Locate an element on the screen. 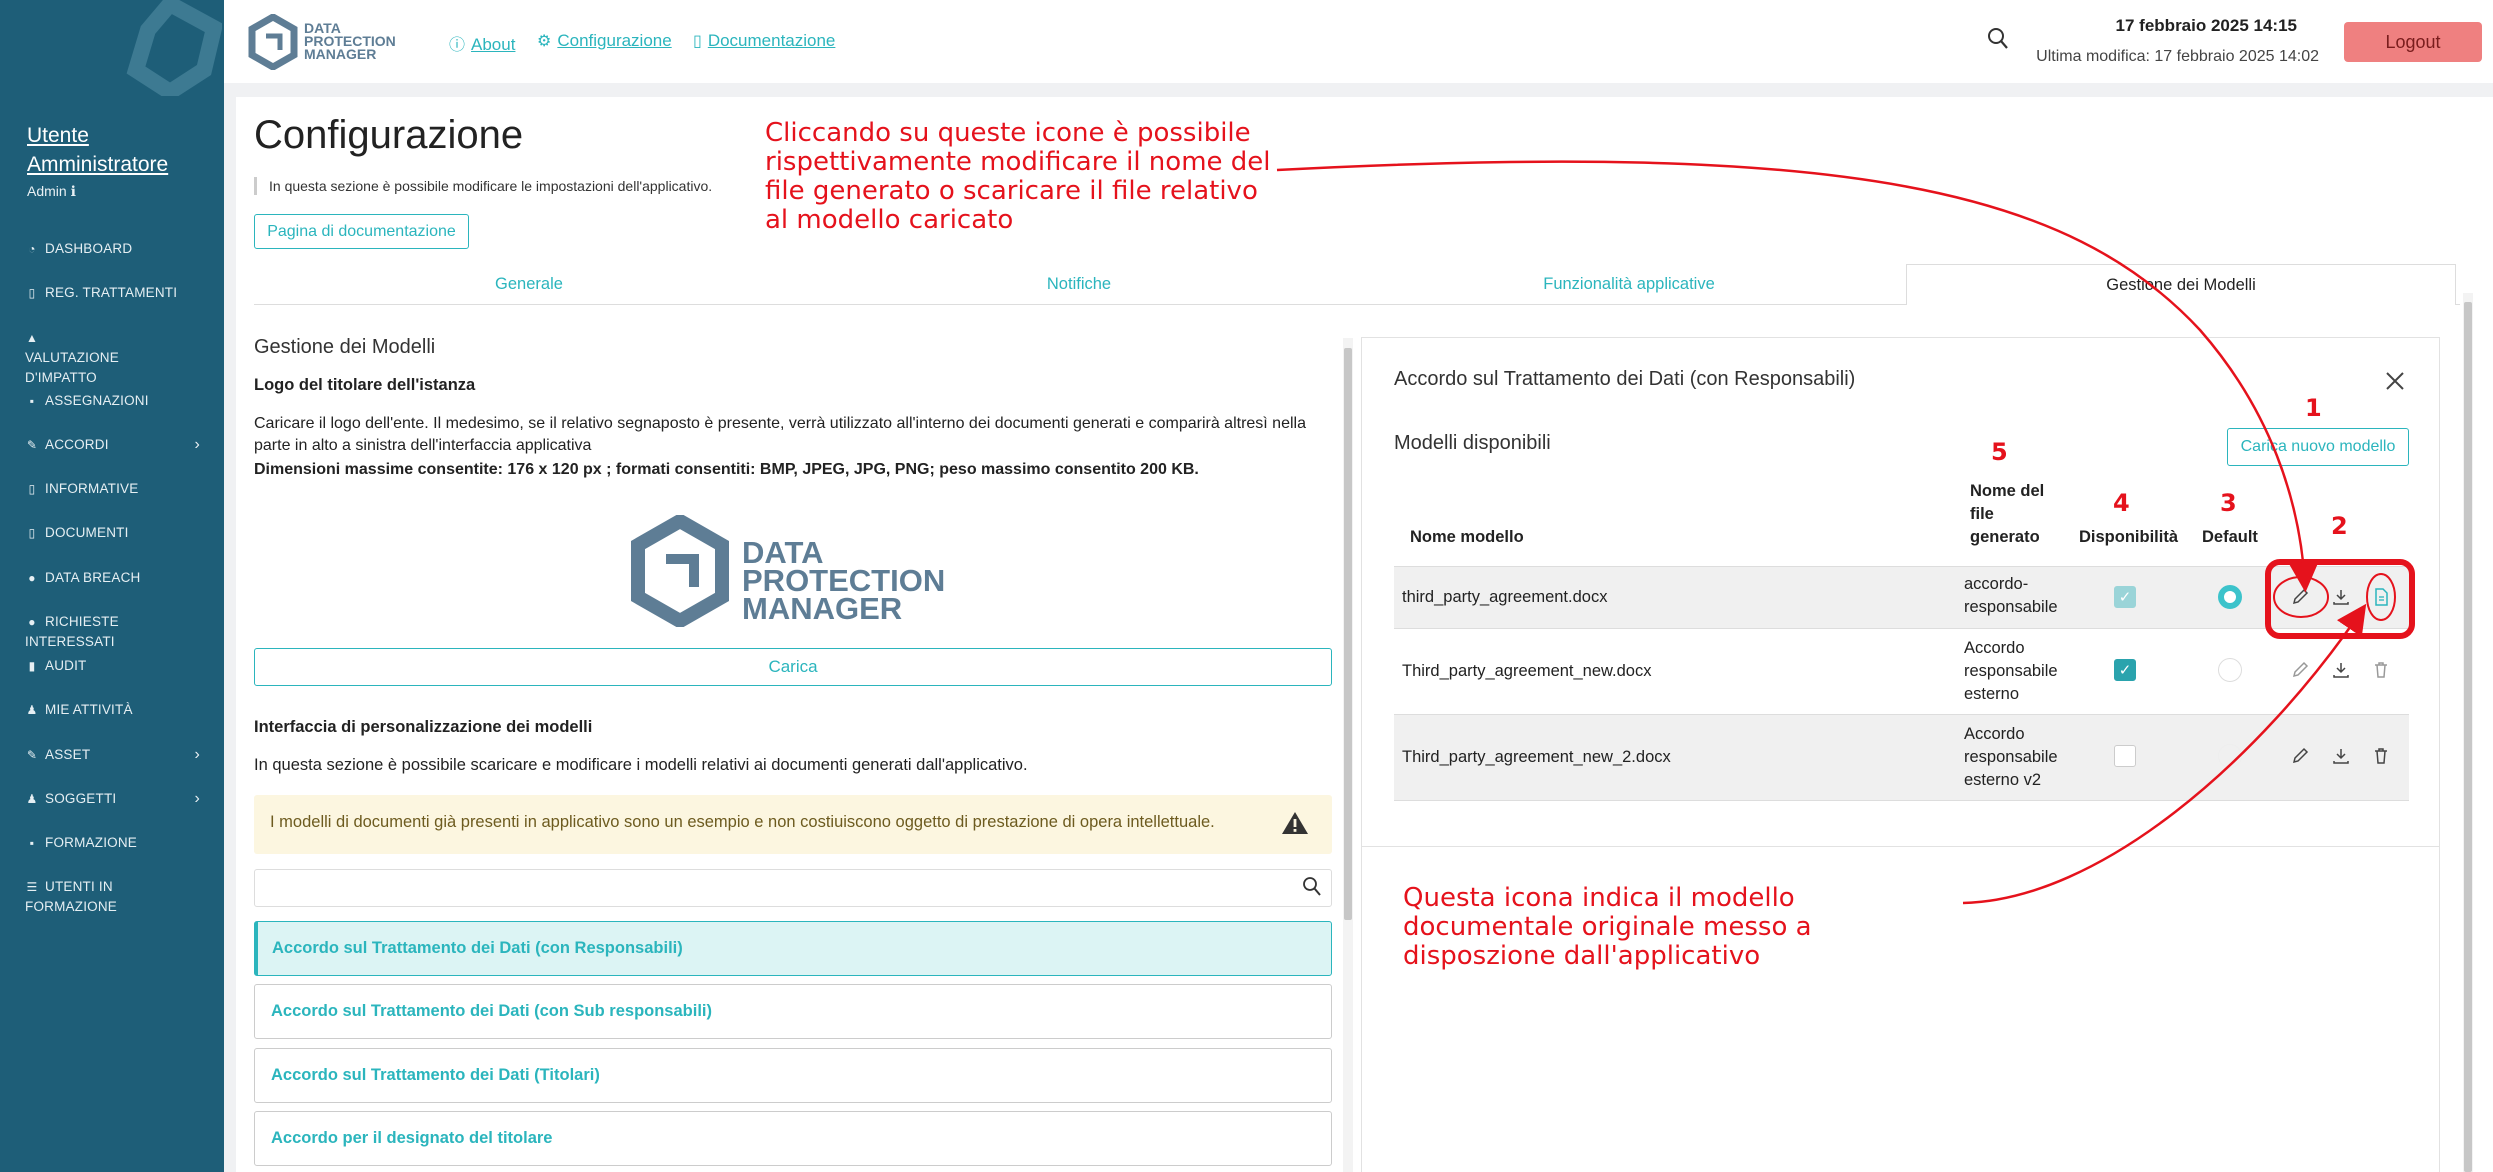 This screenshot has height=1172, width=2493. documentation-page-button: Pagina di documentazione is located at coordinates (361, 231).